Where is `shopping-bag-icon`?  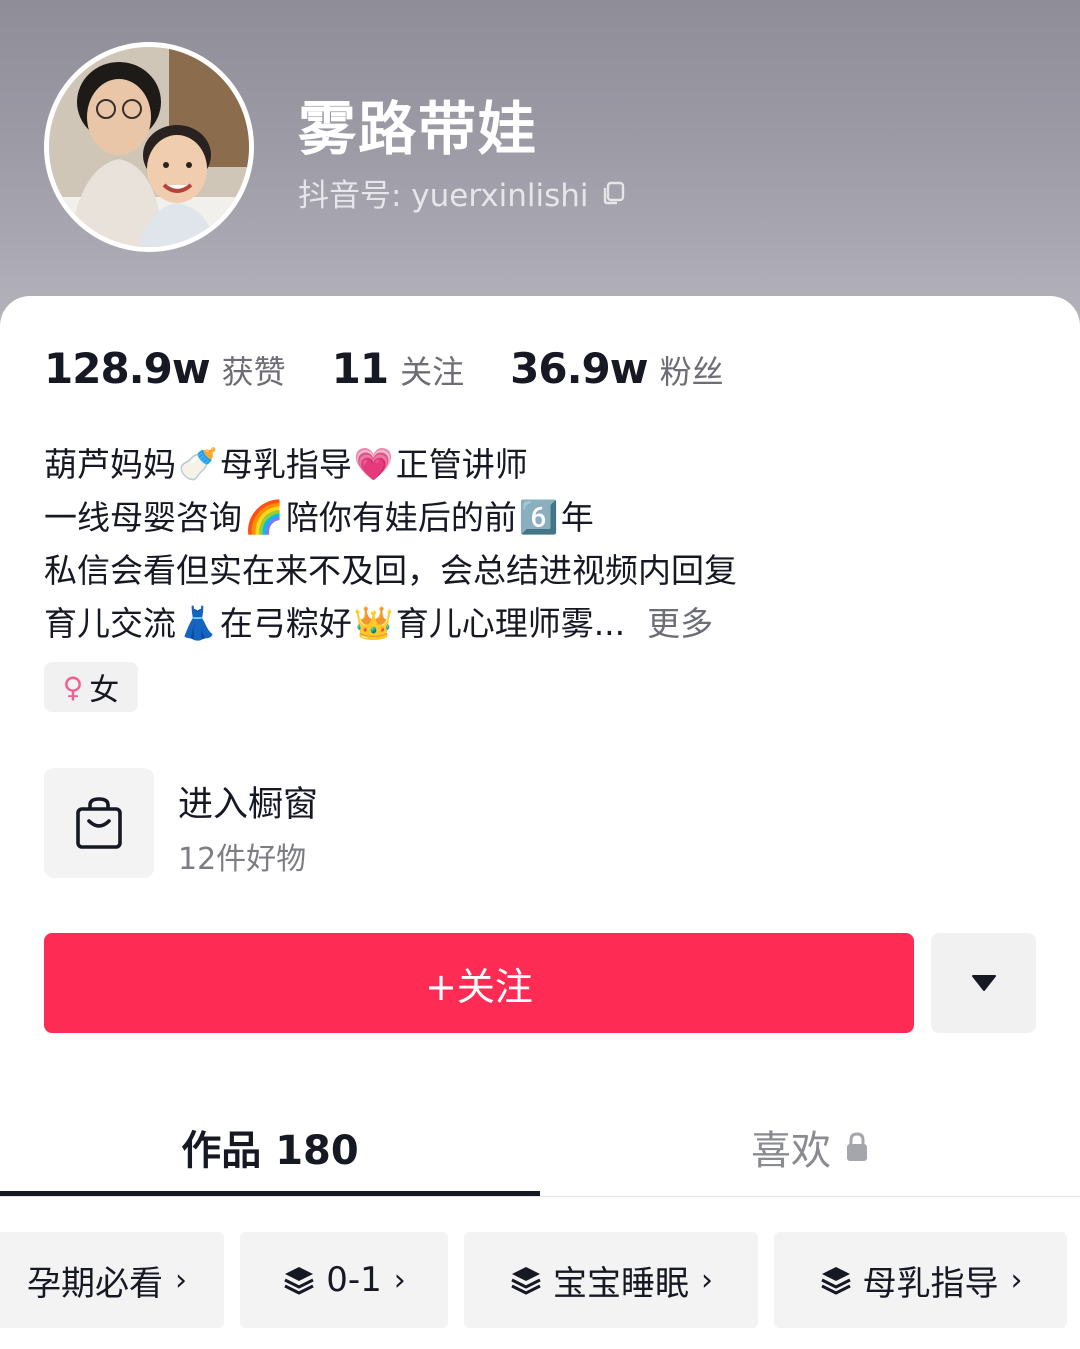
shopping-bag-icon is located at coordinates (99, 823).